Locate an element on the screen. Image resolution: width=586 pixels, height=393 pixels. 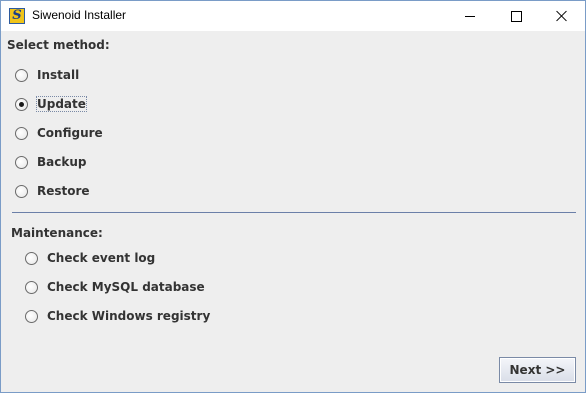
radio-update: Update is located at coordinates (51, 104).